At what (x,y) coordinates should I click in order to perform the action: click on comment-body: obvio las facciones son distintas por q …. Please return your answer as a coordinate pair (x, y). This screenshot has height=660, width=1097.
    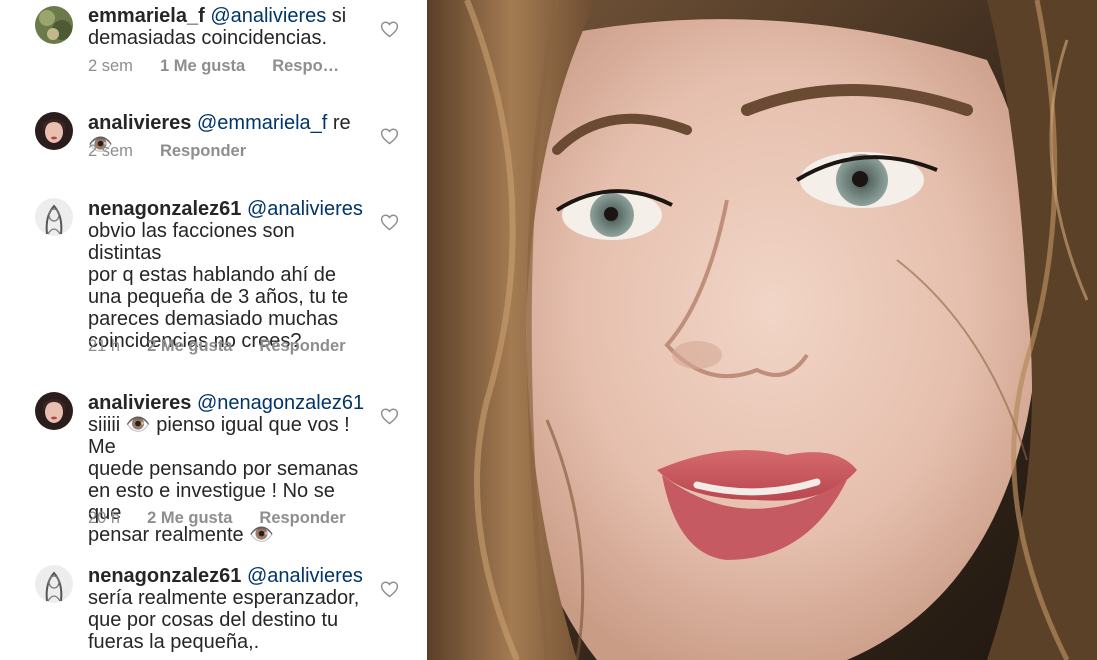
    Looking at the image, I should click on (218, 286).